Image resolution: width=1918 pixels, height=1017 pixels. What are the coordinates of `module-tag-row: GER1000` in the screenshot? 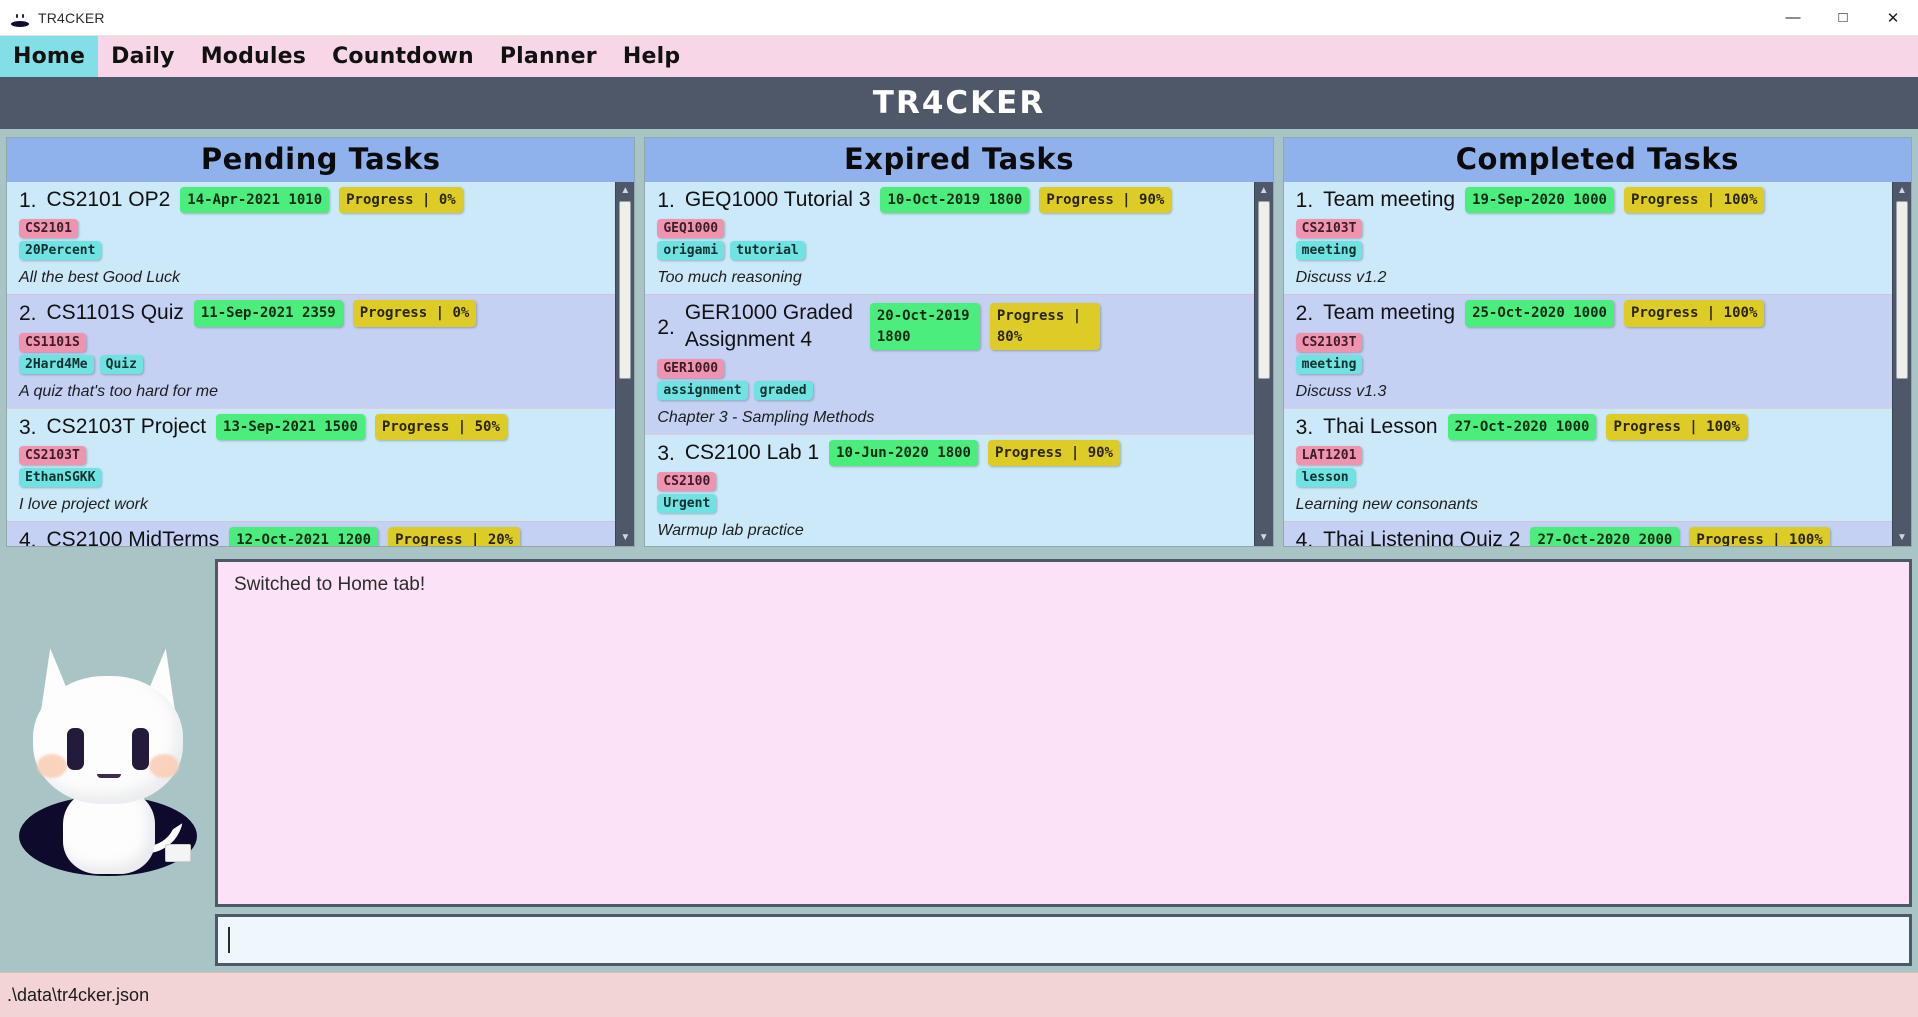 It's located at (950, 368).